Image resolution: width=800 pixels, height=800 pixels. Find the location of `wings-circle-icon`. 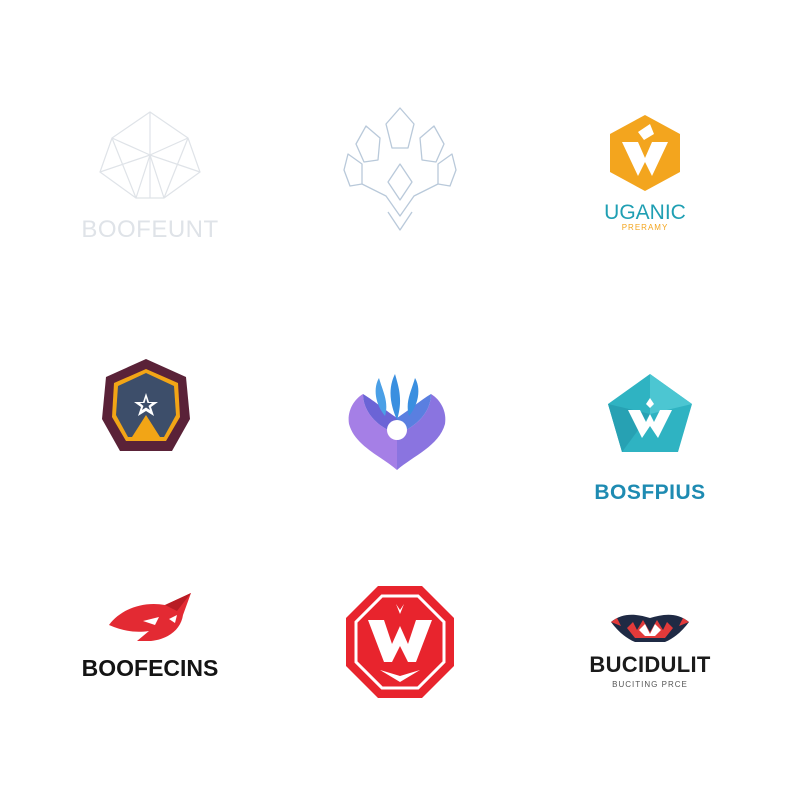

wings-circle-icon is located at coordinates (397, 422).